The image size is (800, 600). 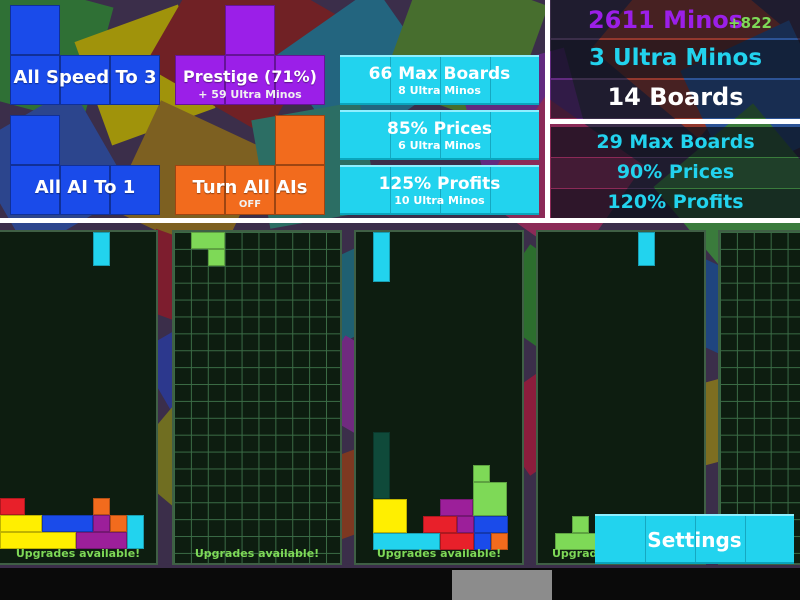 What do you see at coordinates (79, 397) in the screenshot?
I see `board-1: Upgrades available!` at bounding box center [79, 397].